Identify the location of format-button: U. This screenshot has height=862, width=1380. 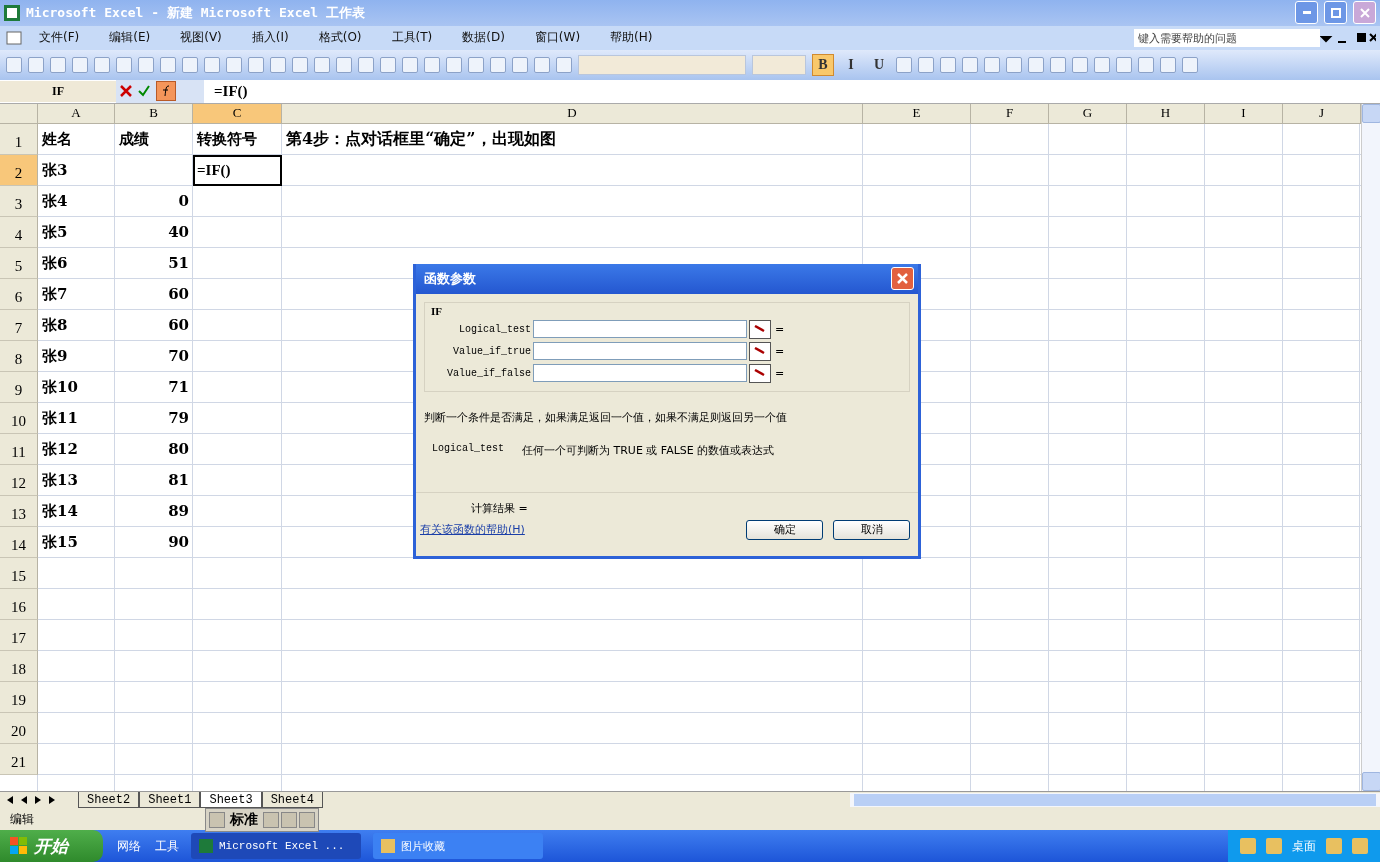
(879, 64).